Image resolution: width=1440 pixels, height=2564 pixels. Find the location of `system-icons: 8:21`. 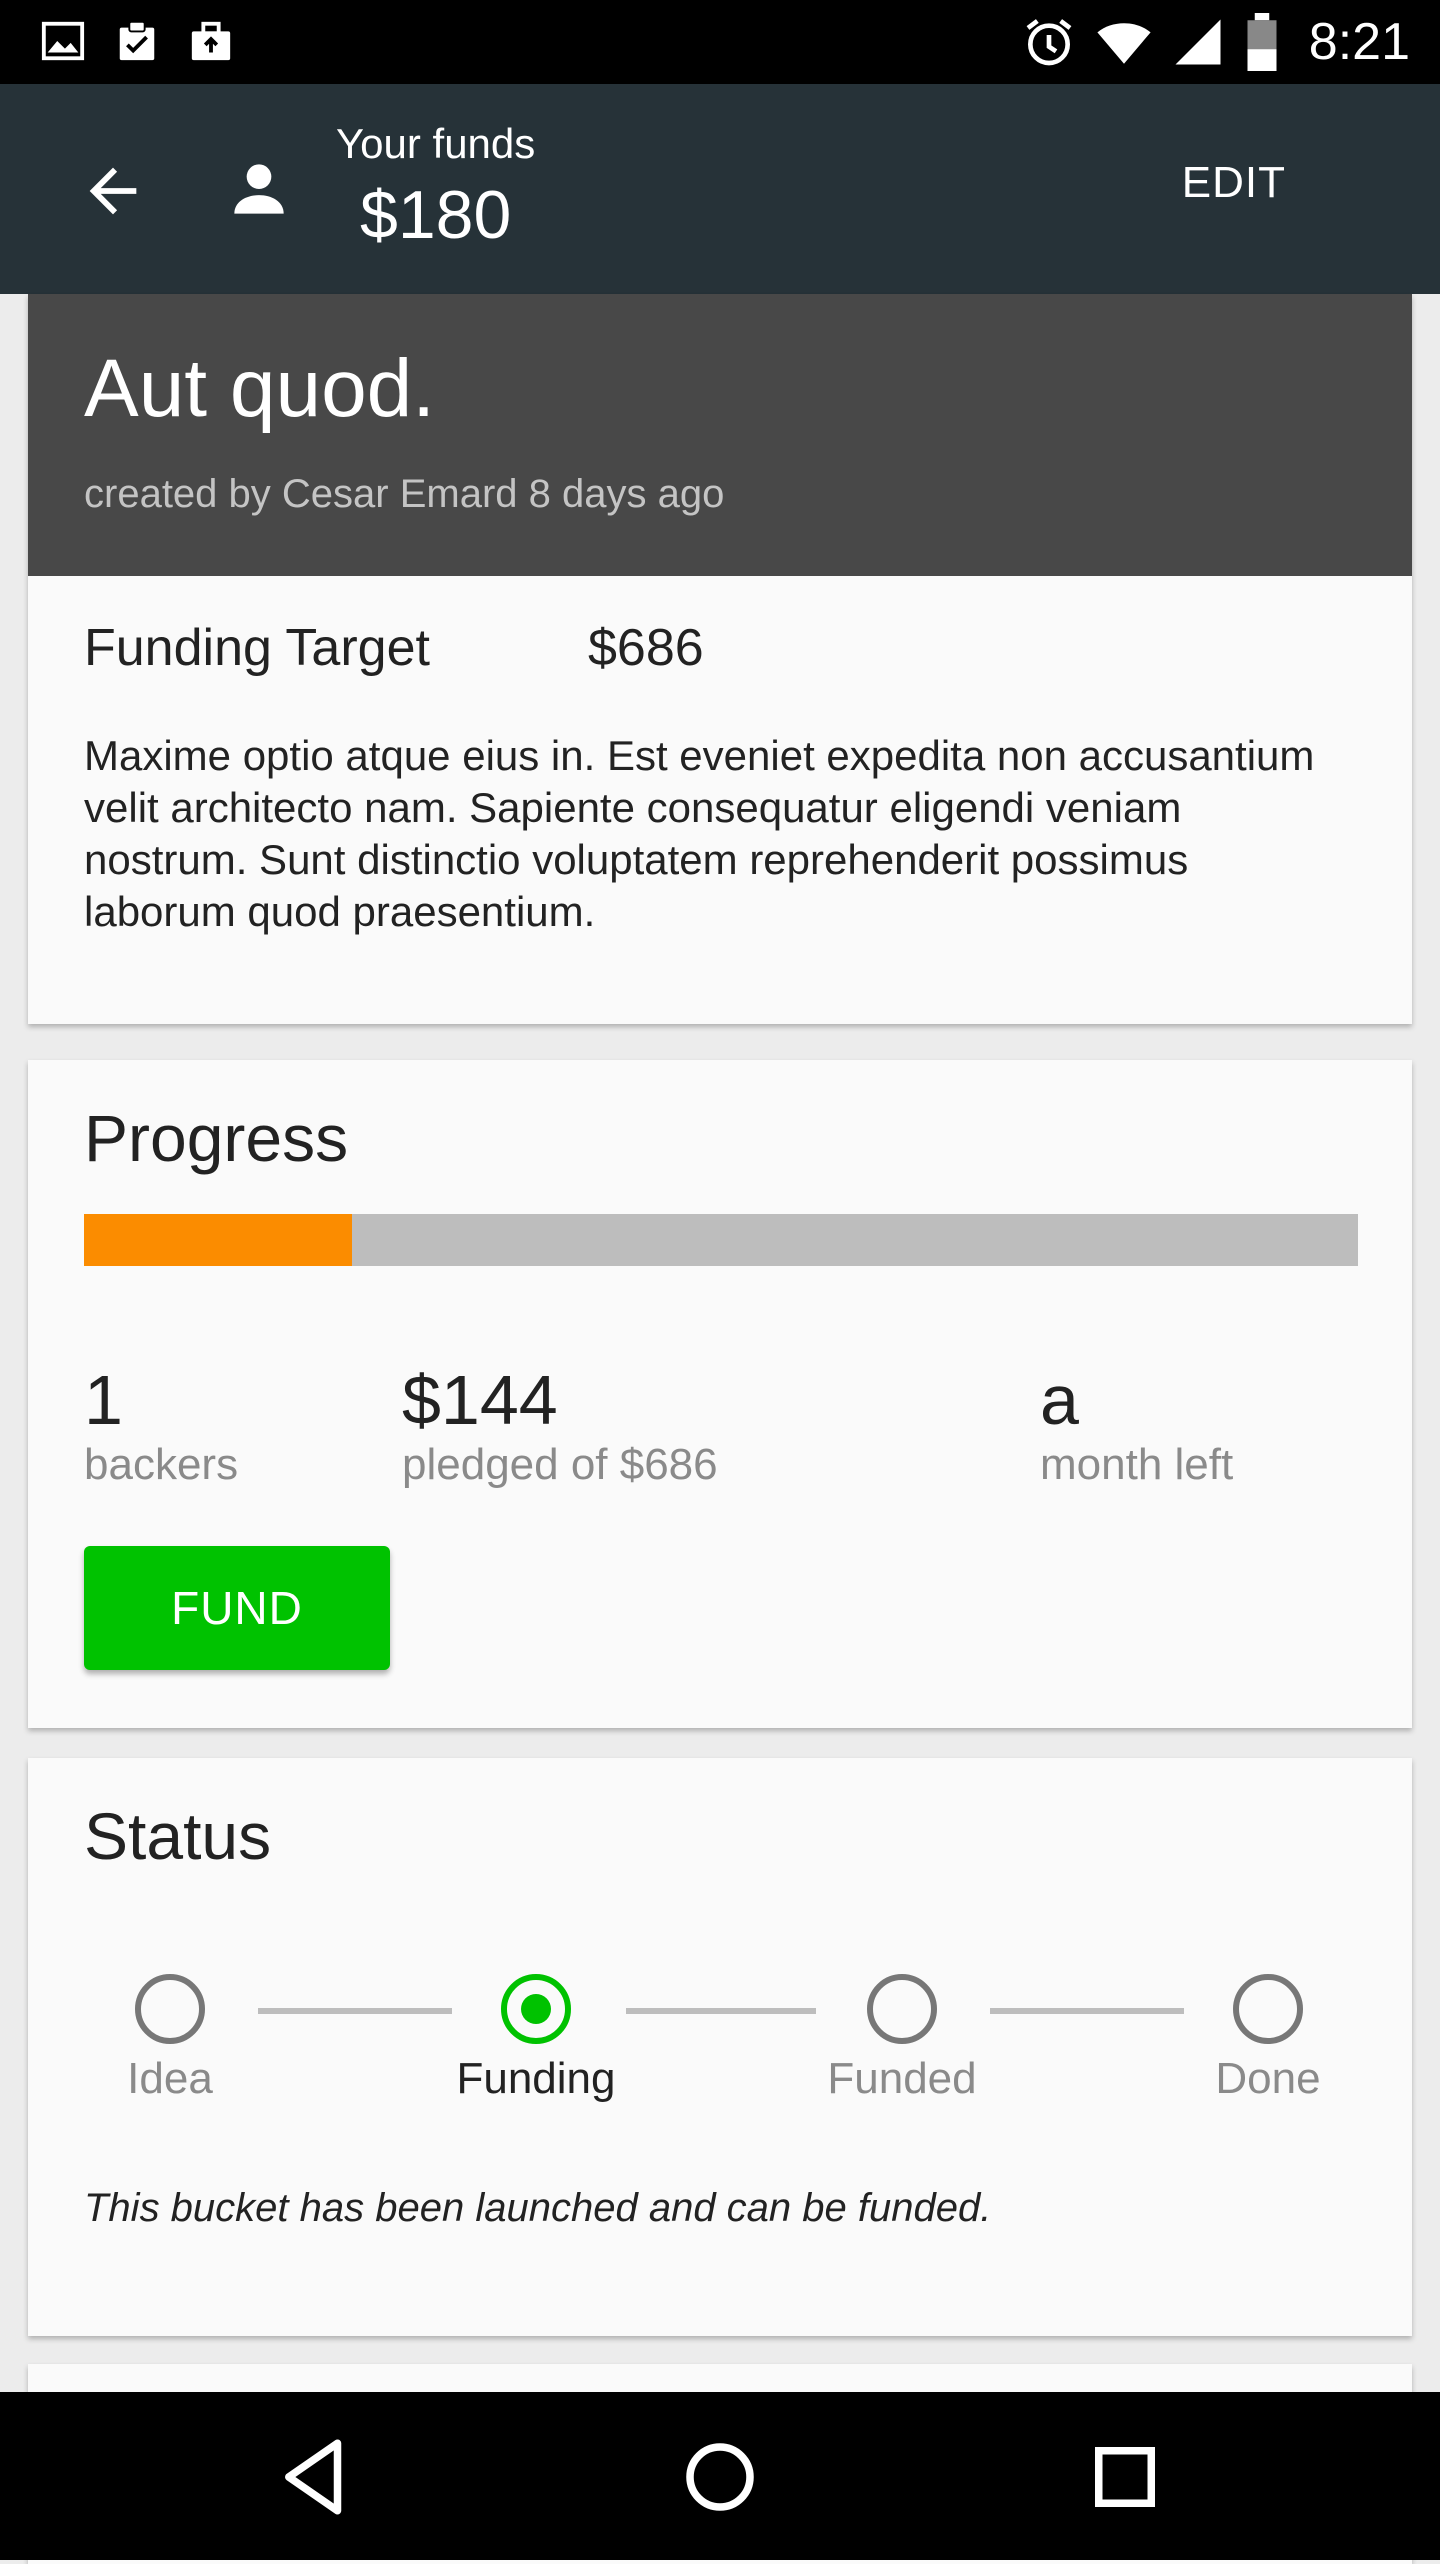

system-icons: 8:21 is located at coordinates (1215, 42).